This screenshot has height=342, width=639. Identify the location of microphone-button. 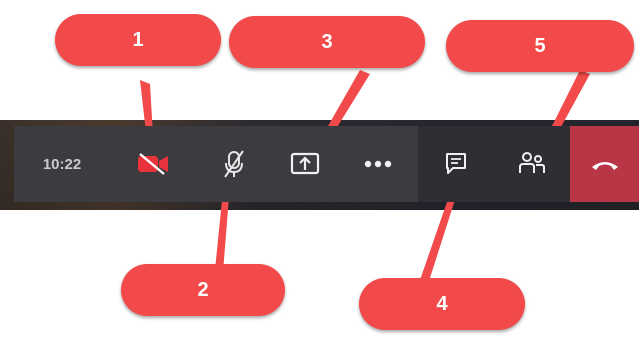
(234, 164).